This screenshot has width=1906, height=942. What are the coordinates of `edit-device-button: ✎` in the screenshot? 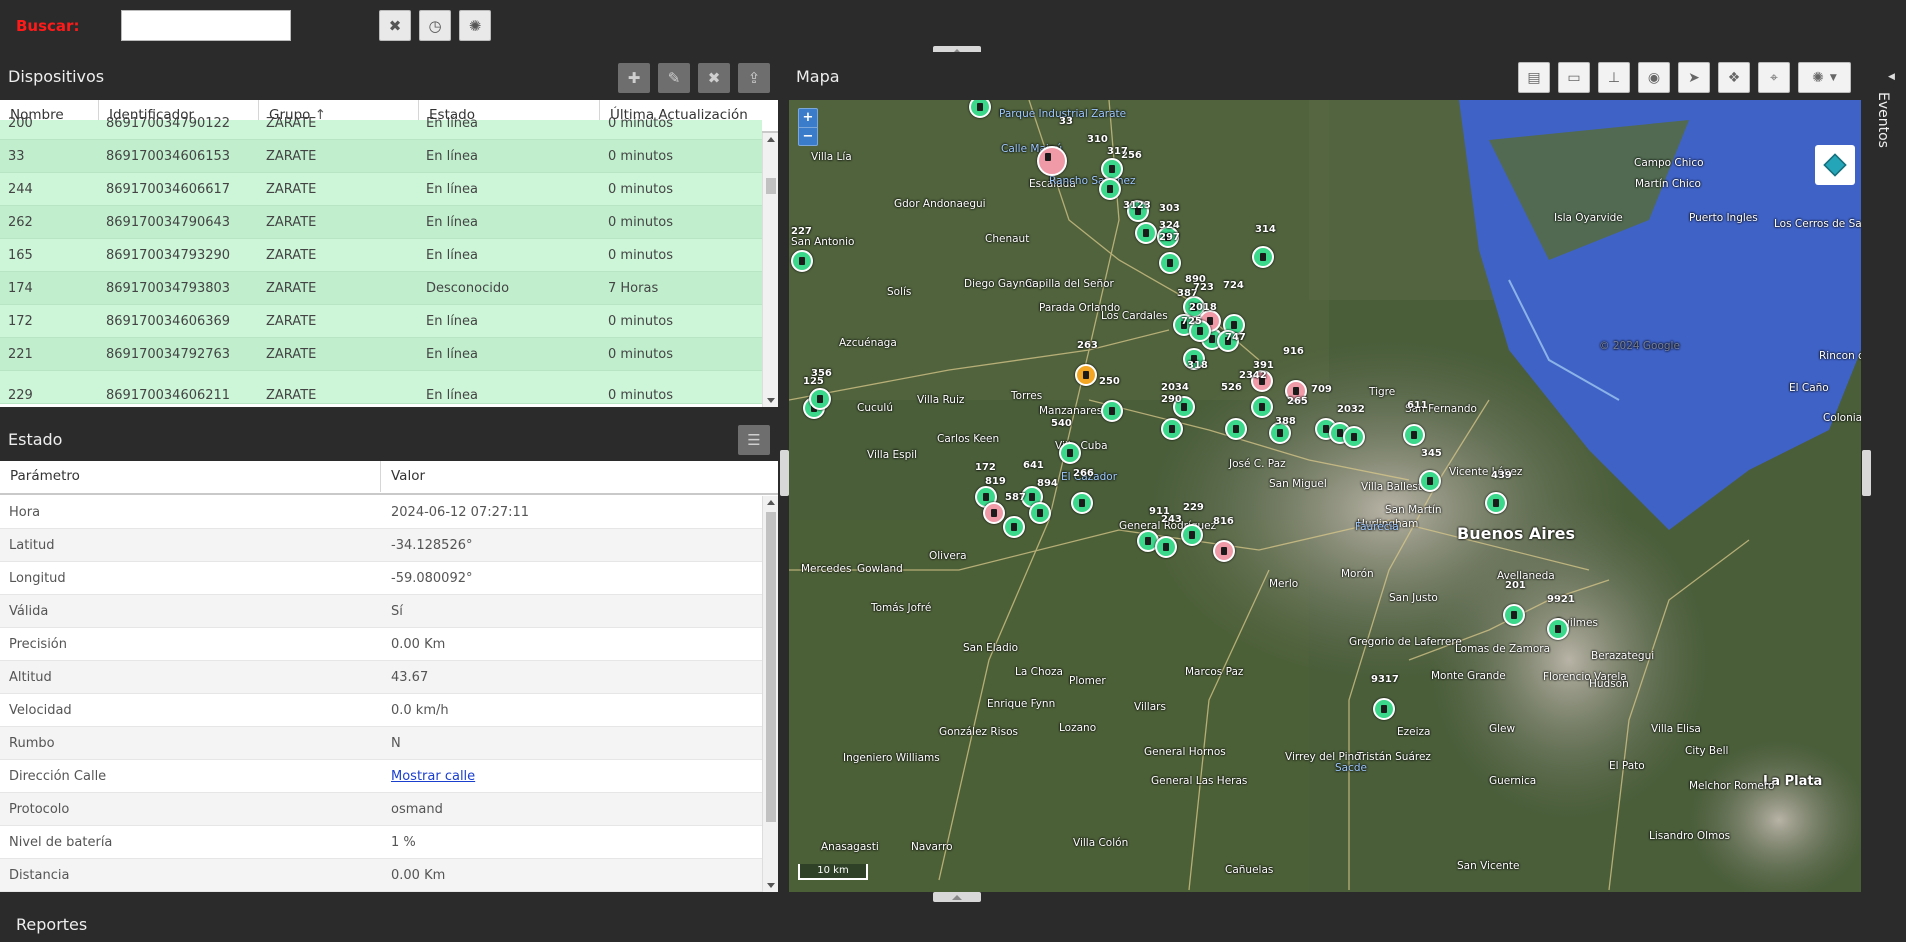 It's located at (674, 78).